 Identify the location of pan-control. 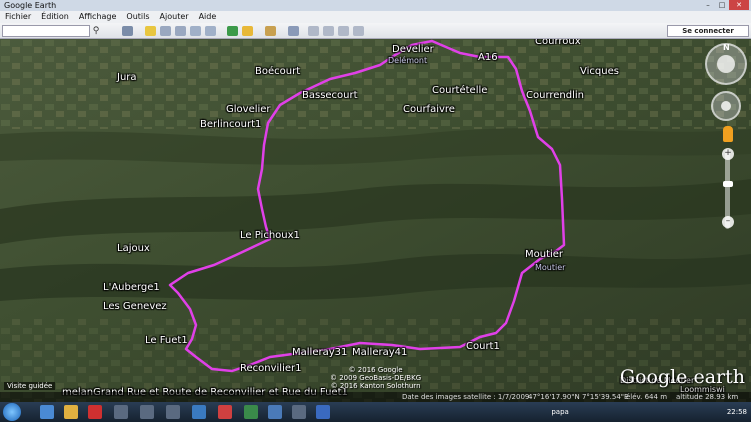
(726, 106).